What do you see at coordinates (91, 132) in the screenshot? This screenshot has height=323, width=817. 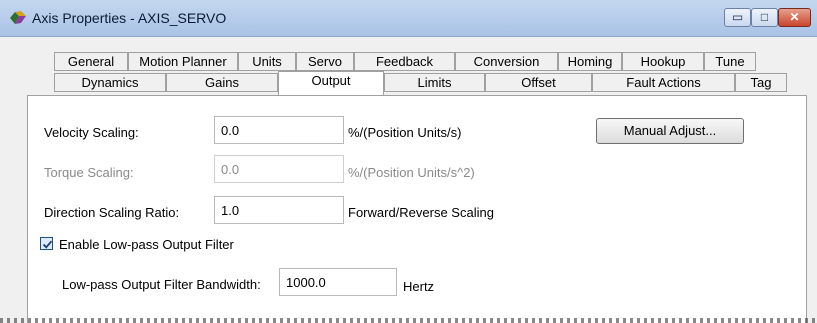 I see `velocity-scaling-label: Velocity Scaling:` at bounding box center [91, 132].